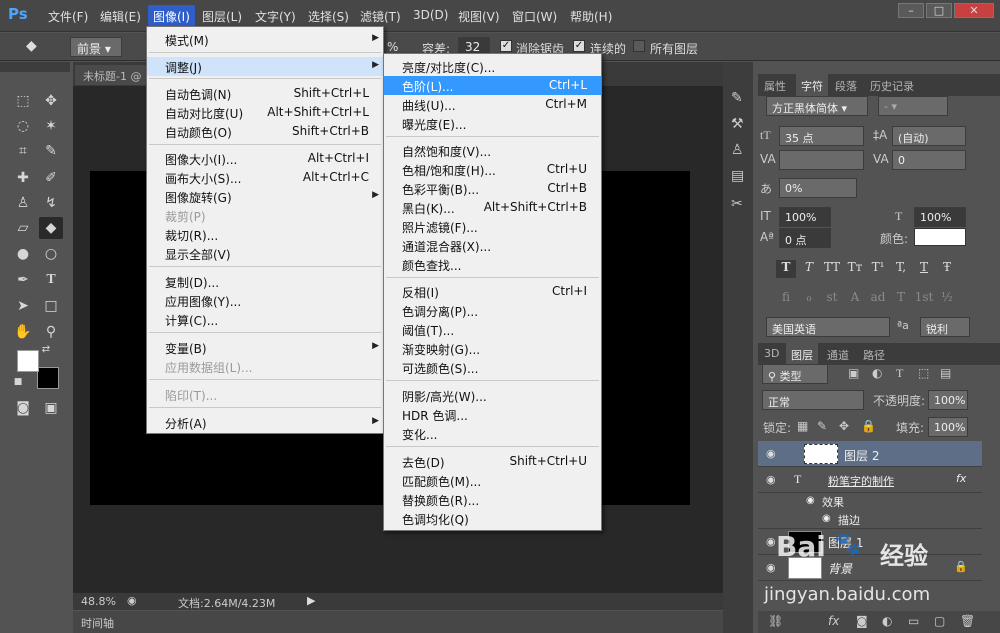  What do you see at coordinates (265, 196) in the screenshot?
I see `menu-item-image-rotation: 图像旋转(G) ▶` at bounding box center [265, 196].